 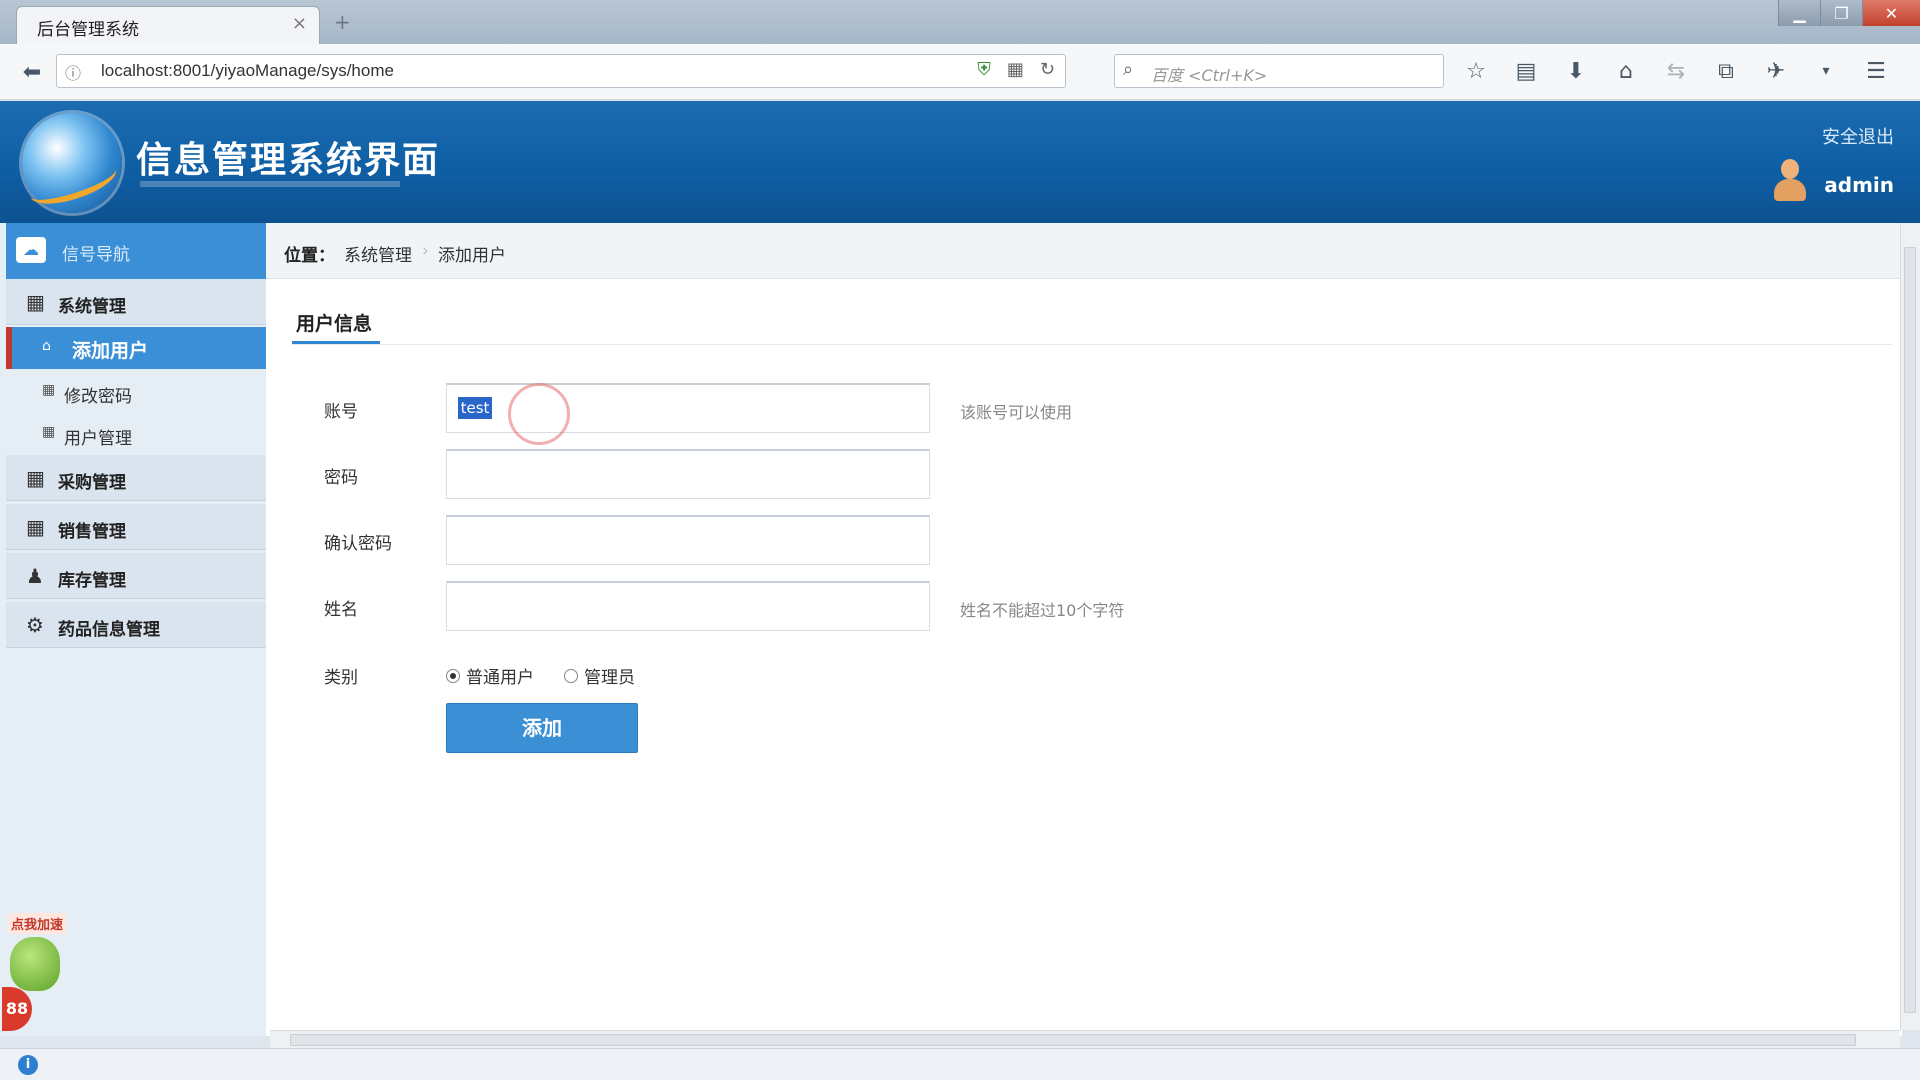 I want to click on browser-tab: 后台管理系统 ×, so click(x=168, y=25).